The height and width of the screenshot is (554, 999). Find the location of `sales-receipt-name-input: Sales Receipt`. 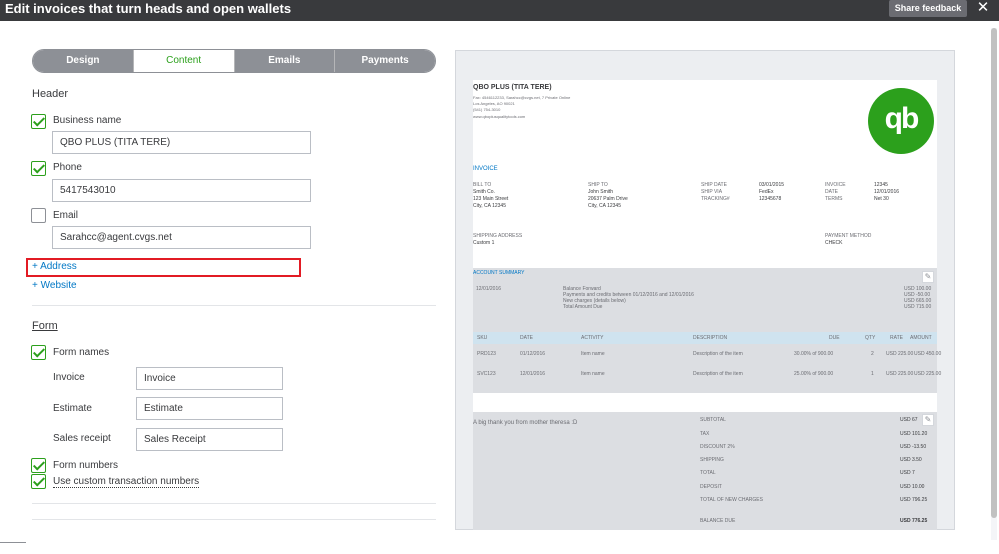

sales-receipt-name-input: Sales Receipt is located at coordinates (209, 439).